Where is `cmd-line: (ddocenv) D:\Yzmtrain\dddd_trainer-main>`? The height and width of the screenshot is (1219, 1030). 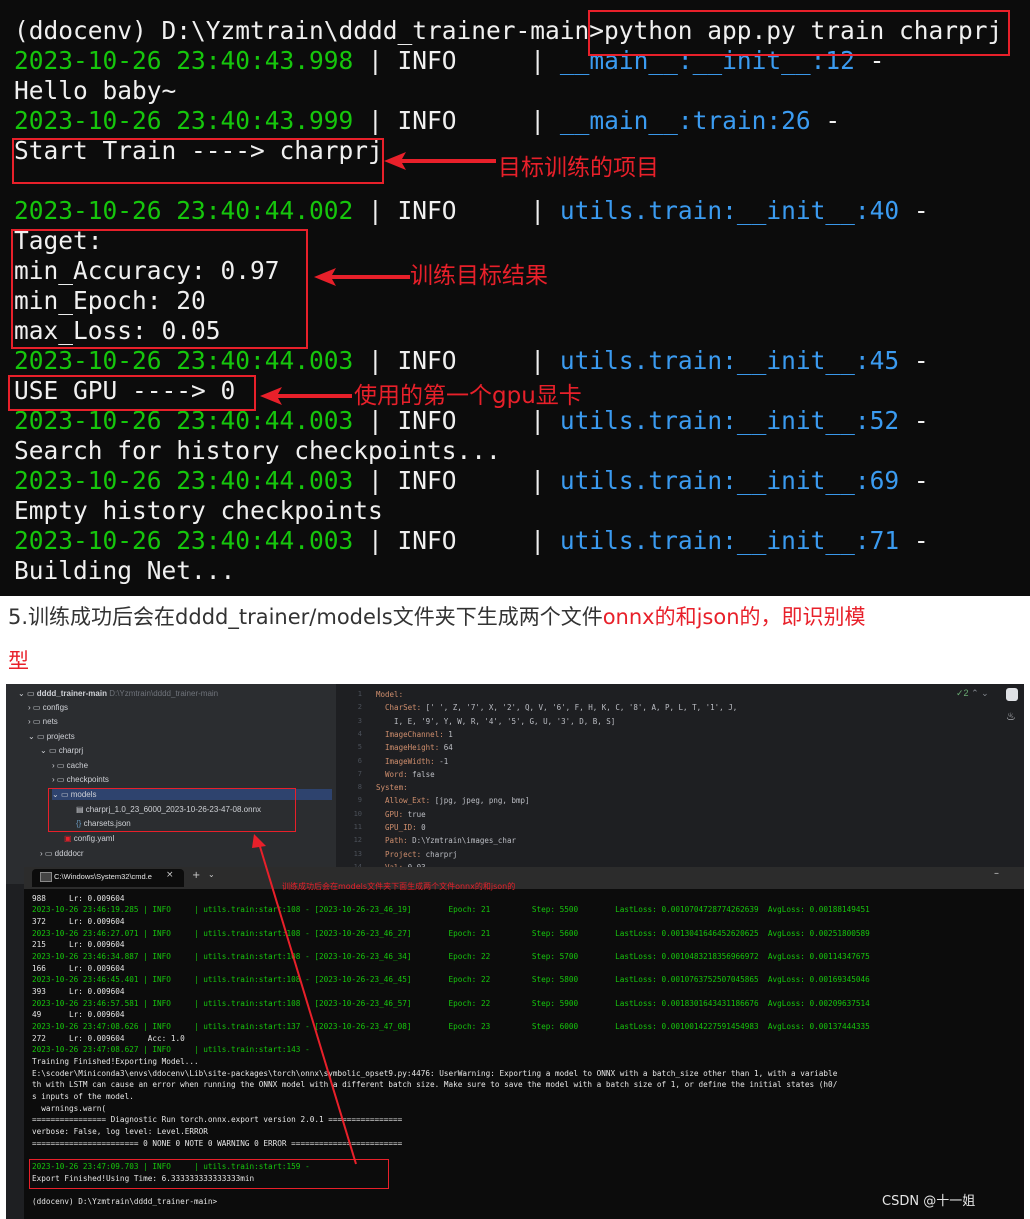 cmd-line: (ddocenv) D:\Yzmtrain\dddd_trainer-main> is located at coordinates (125, 1201).